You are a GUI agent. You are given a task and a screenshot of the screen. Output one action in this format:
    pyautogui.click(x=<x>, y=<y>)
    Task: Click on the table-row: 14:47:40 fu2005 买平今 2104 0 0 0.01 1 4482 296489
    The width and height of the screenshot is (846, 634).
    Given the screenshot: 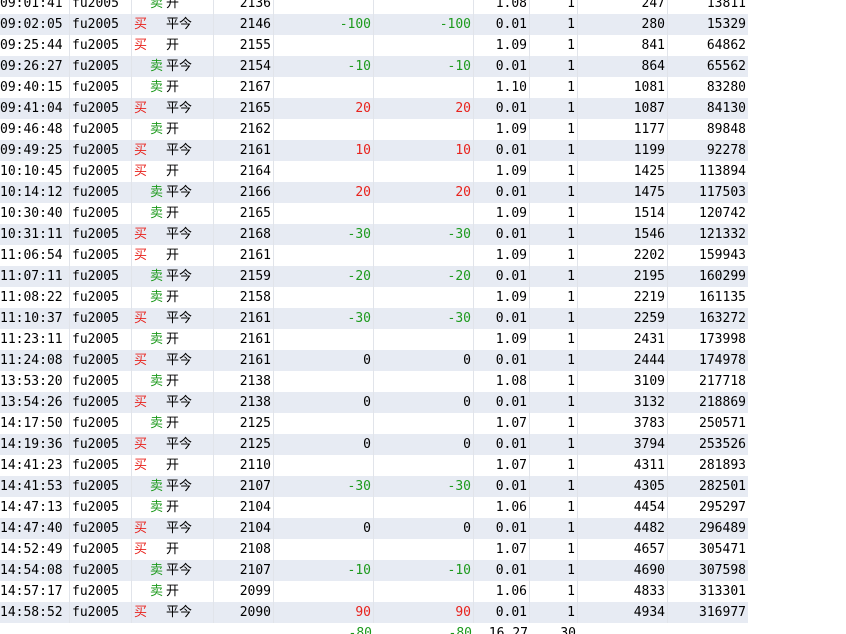 What is the action you would take?
    pyautogui.click(x=374, y=528)
    